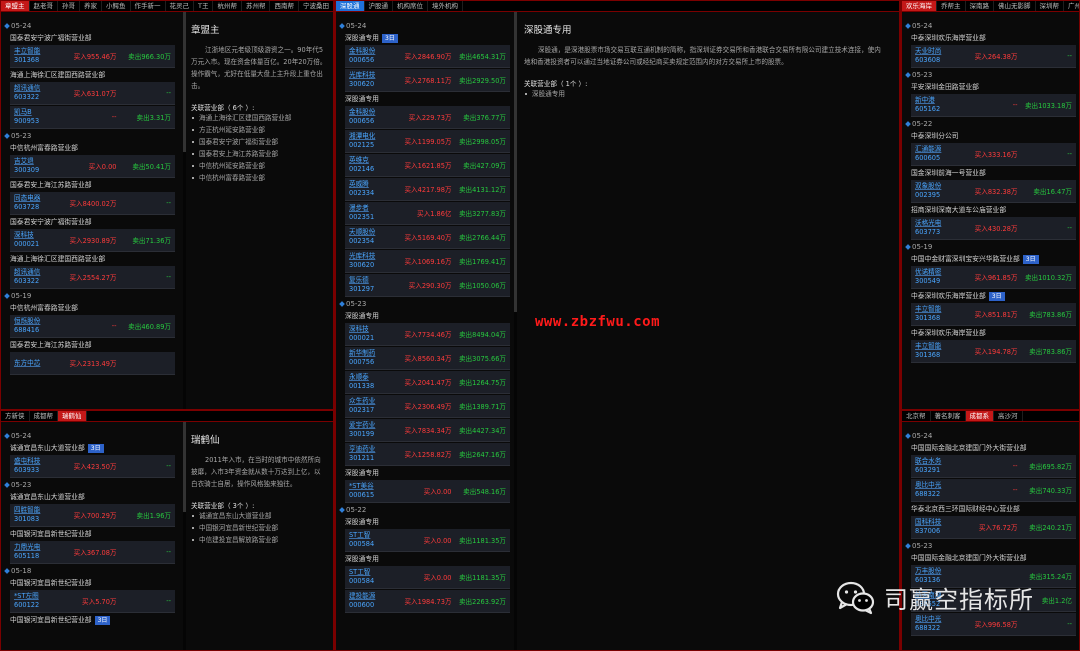  I want to click on tab-bottom-left-1: 成都帮, so click(44, 416).